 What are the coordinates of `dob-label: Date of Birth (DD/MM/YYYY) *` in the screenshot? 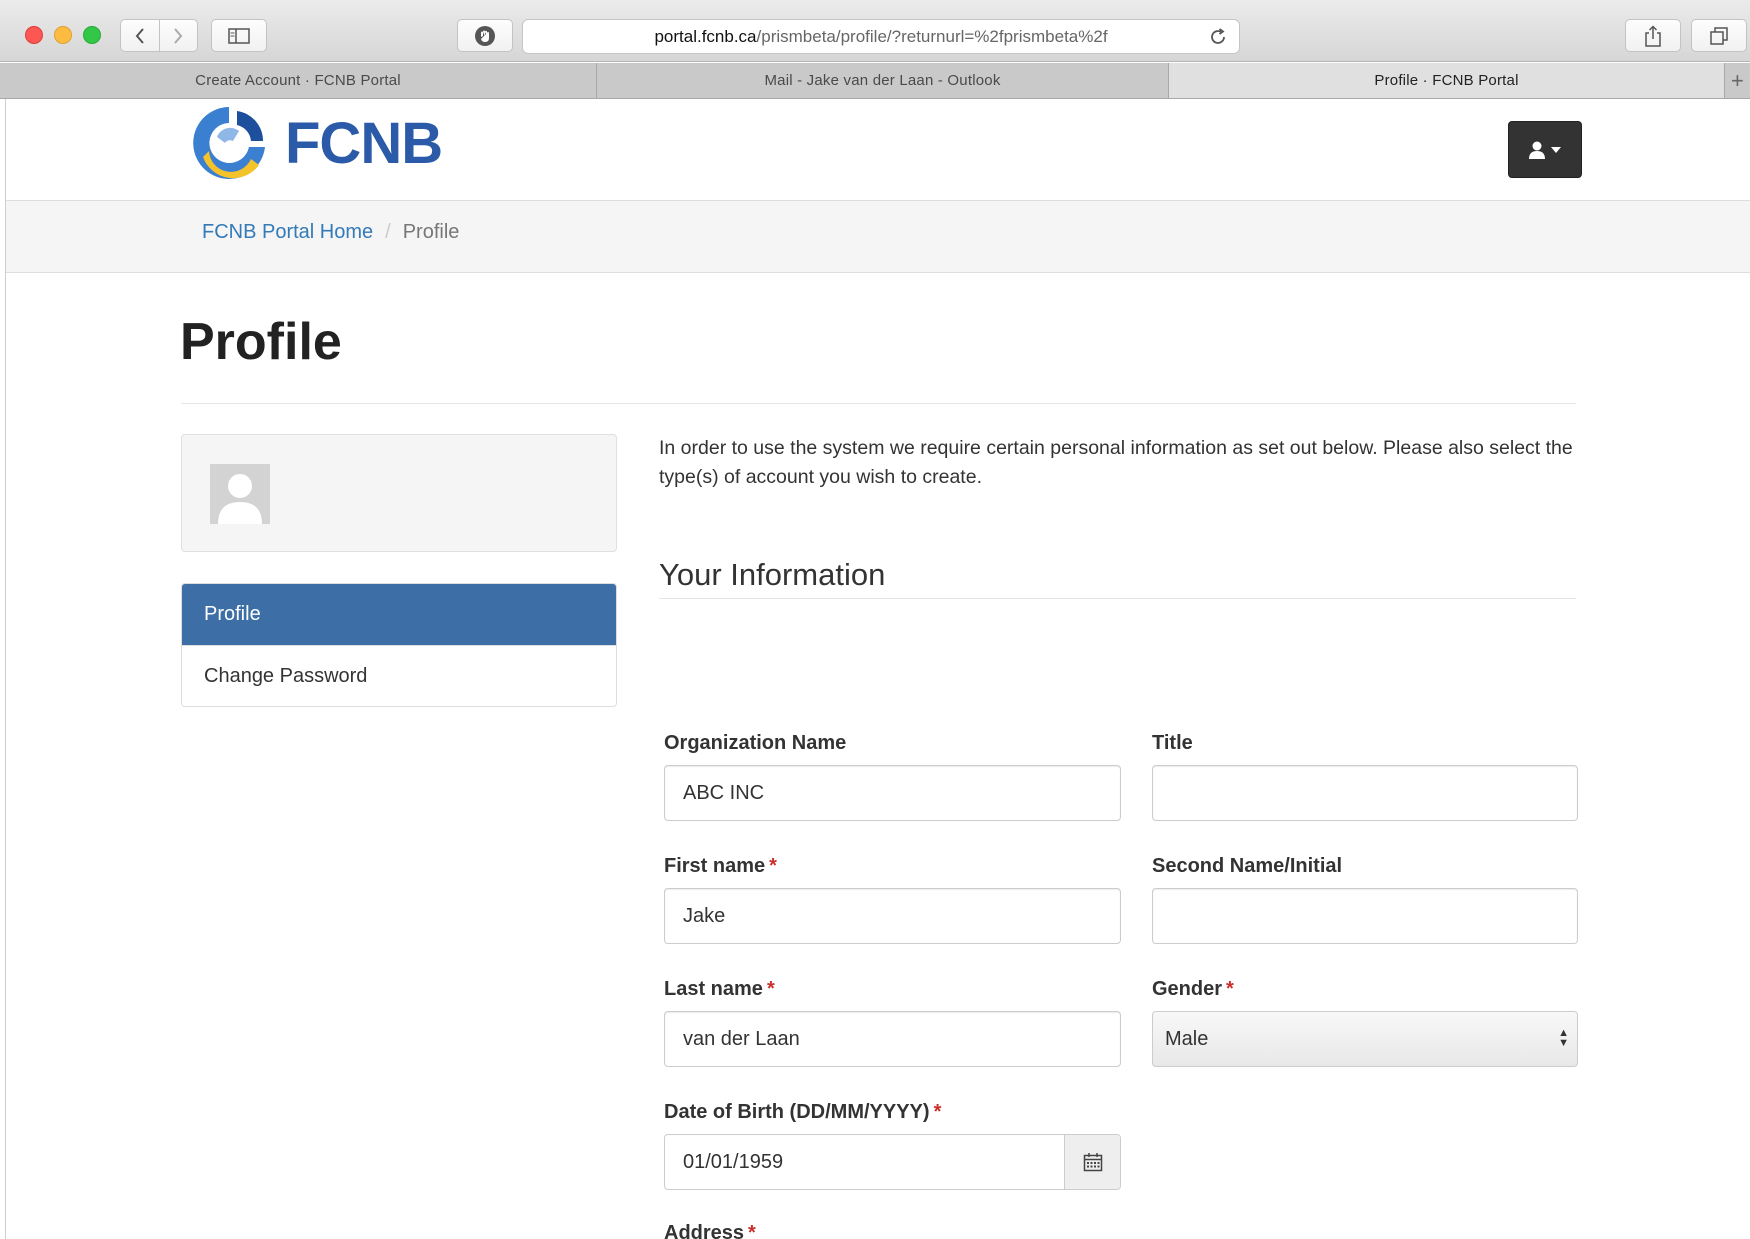 It's located at (802, 1112).